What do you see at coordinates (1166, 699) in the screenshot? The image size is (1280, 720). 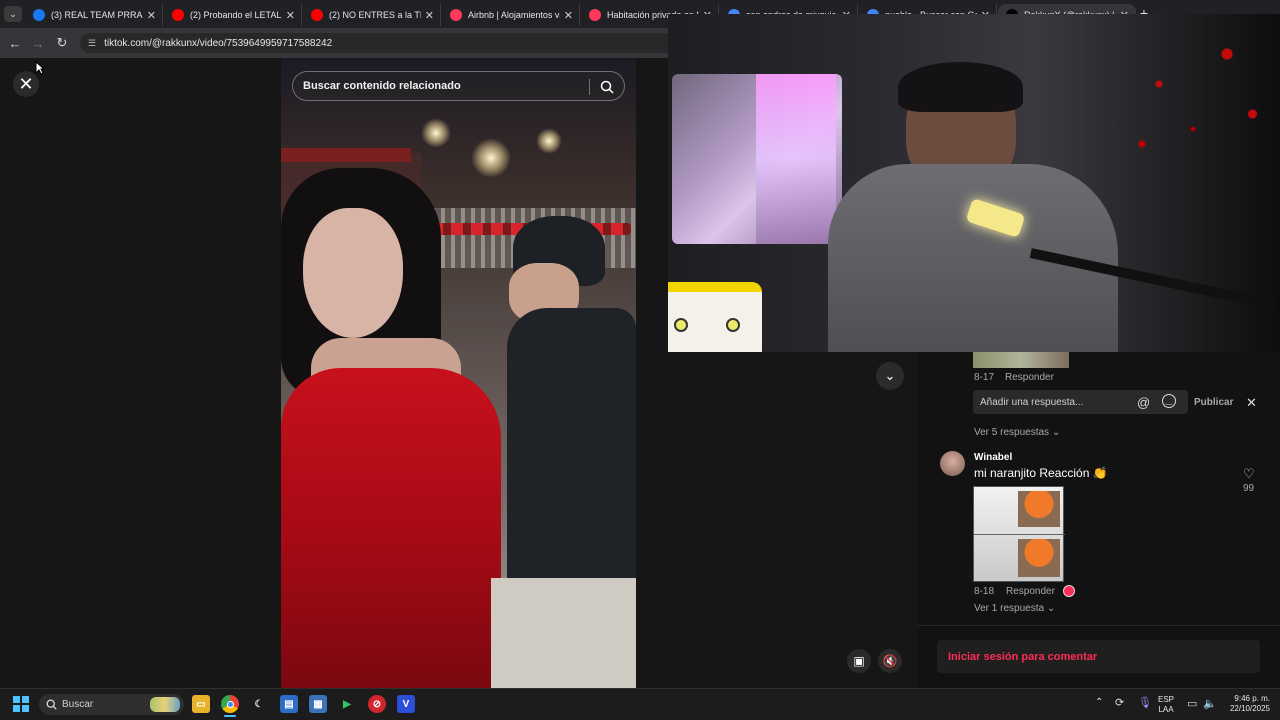 I see `language-code: ESP` at bounding box center [1166, 699].